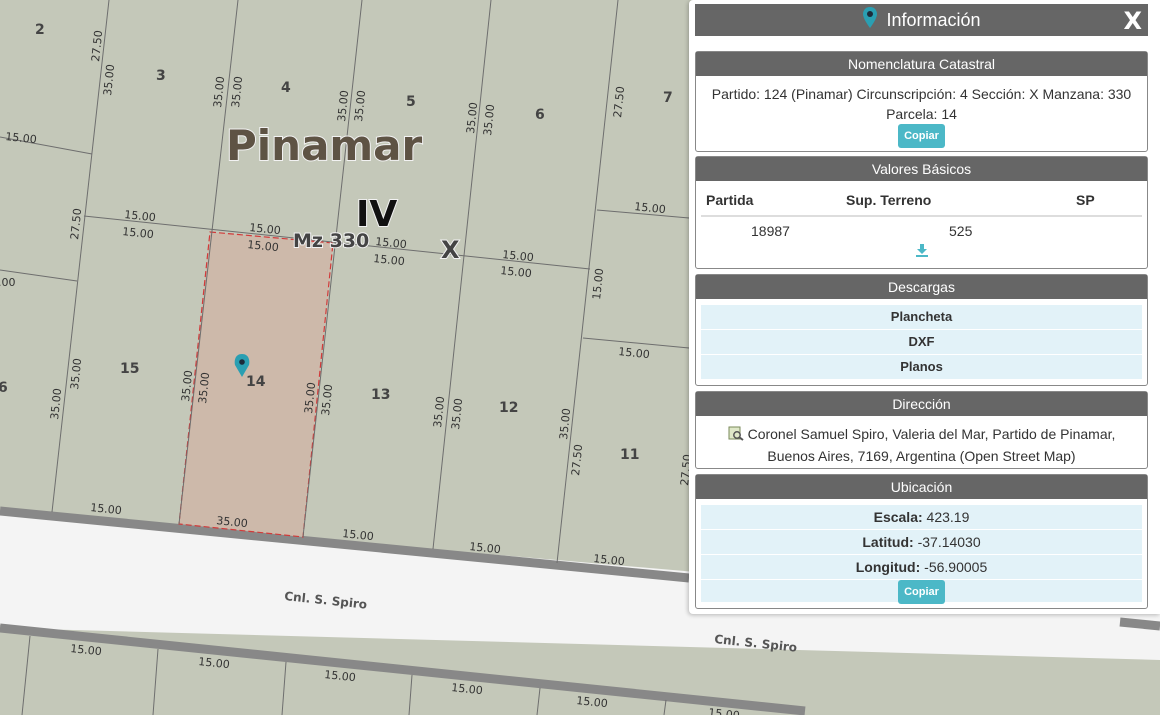 The height and width of the screenshot is (715, 1160). Describe the element at coordinates (933, 19) in the screenshot. I see `panel-title: Información` at that location.